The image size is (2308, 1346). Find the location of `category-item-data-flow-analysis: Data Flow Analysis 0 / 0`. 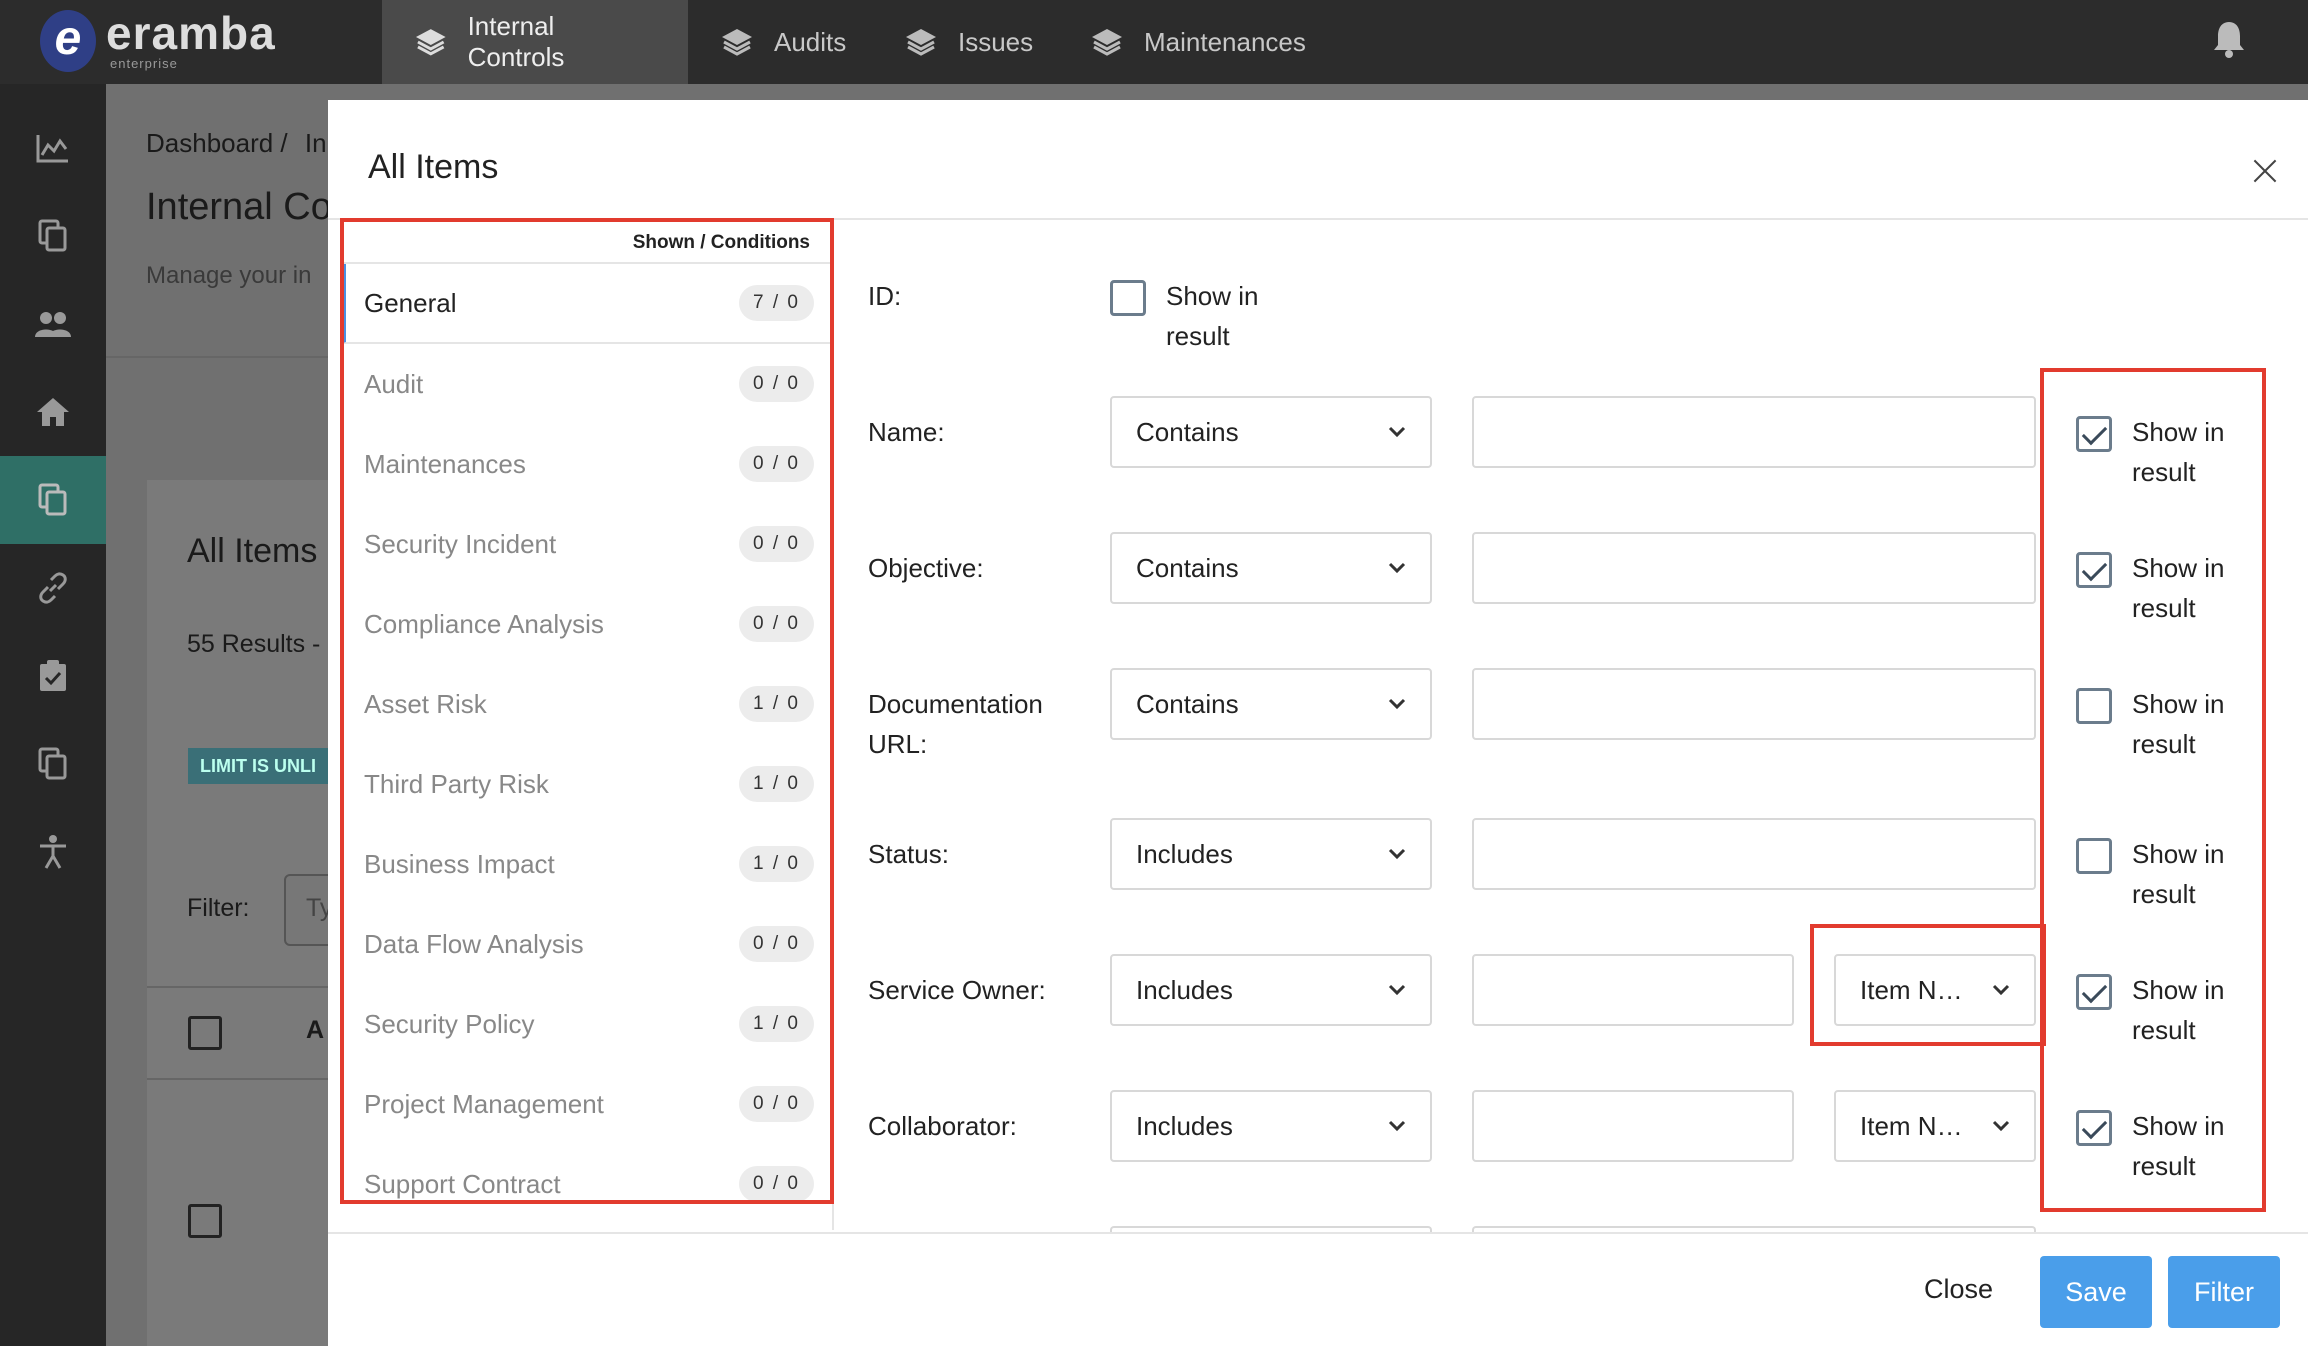

category-item-data-flow-analysis: Data Flow Analysis 0 / 0 is located at coordinates (587, 944).